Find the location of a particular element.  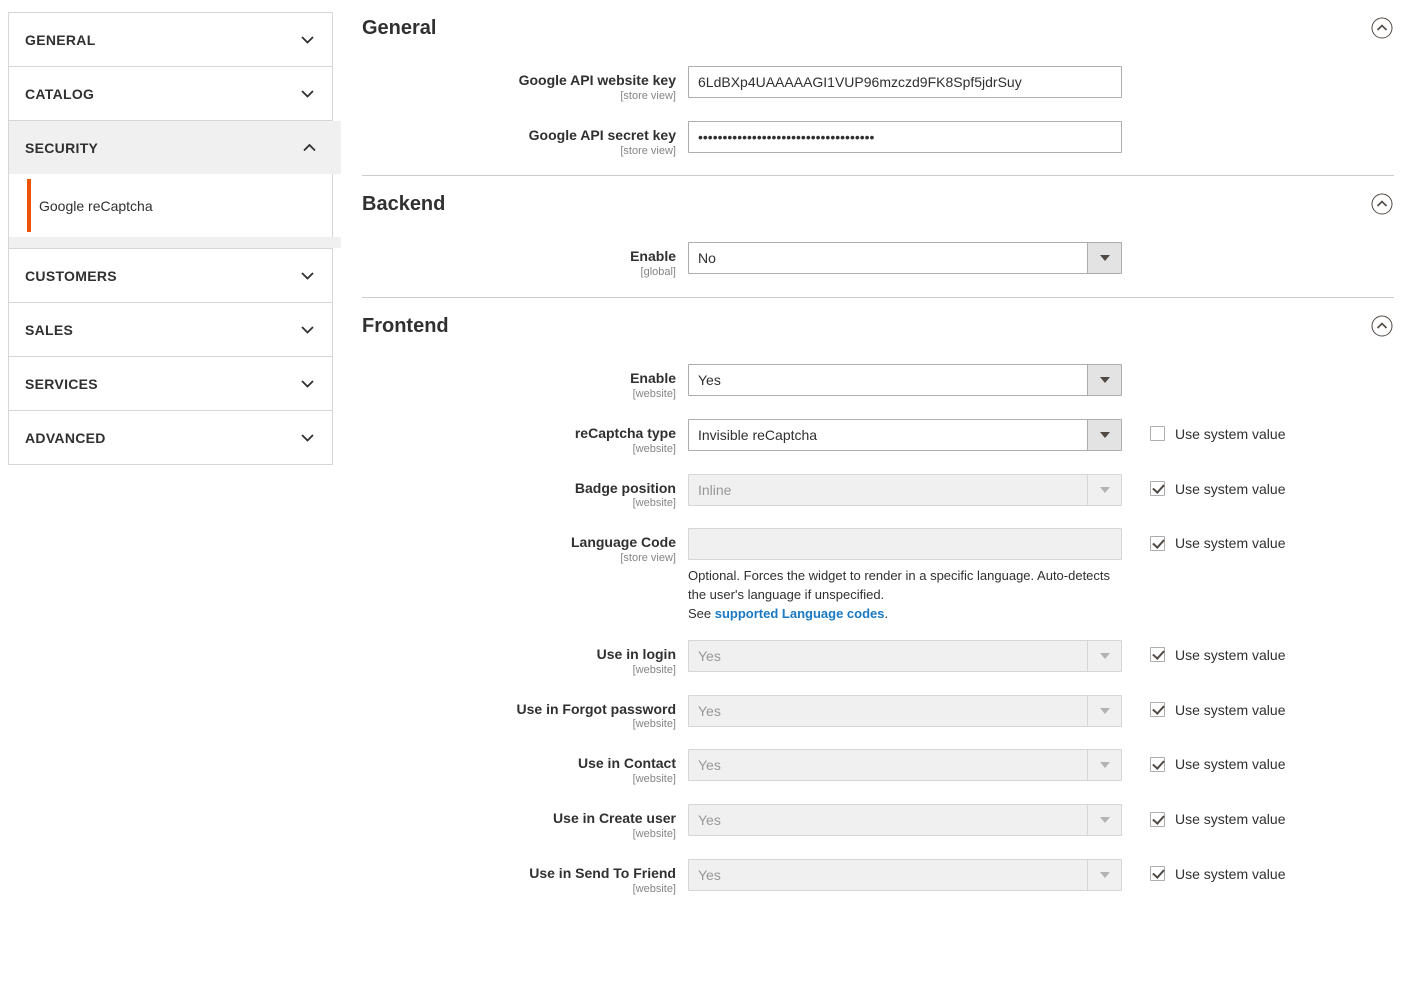

sidebar-item-label: CATALOG is located at coordinates (60, 93).